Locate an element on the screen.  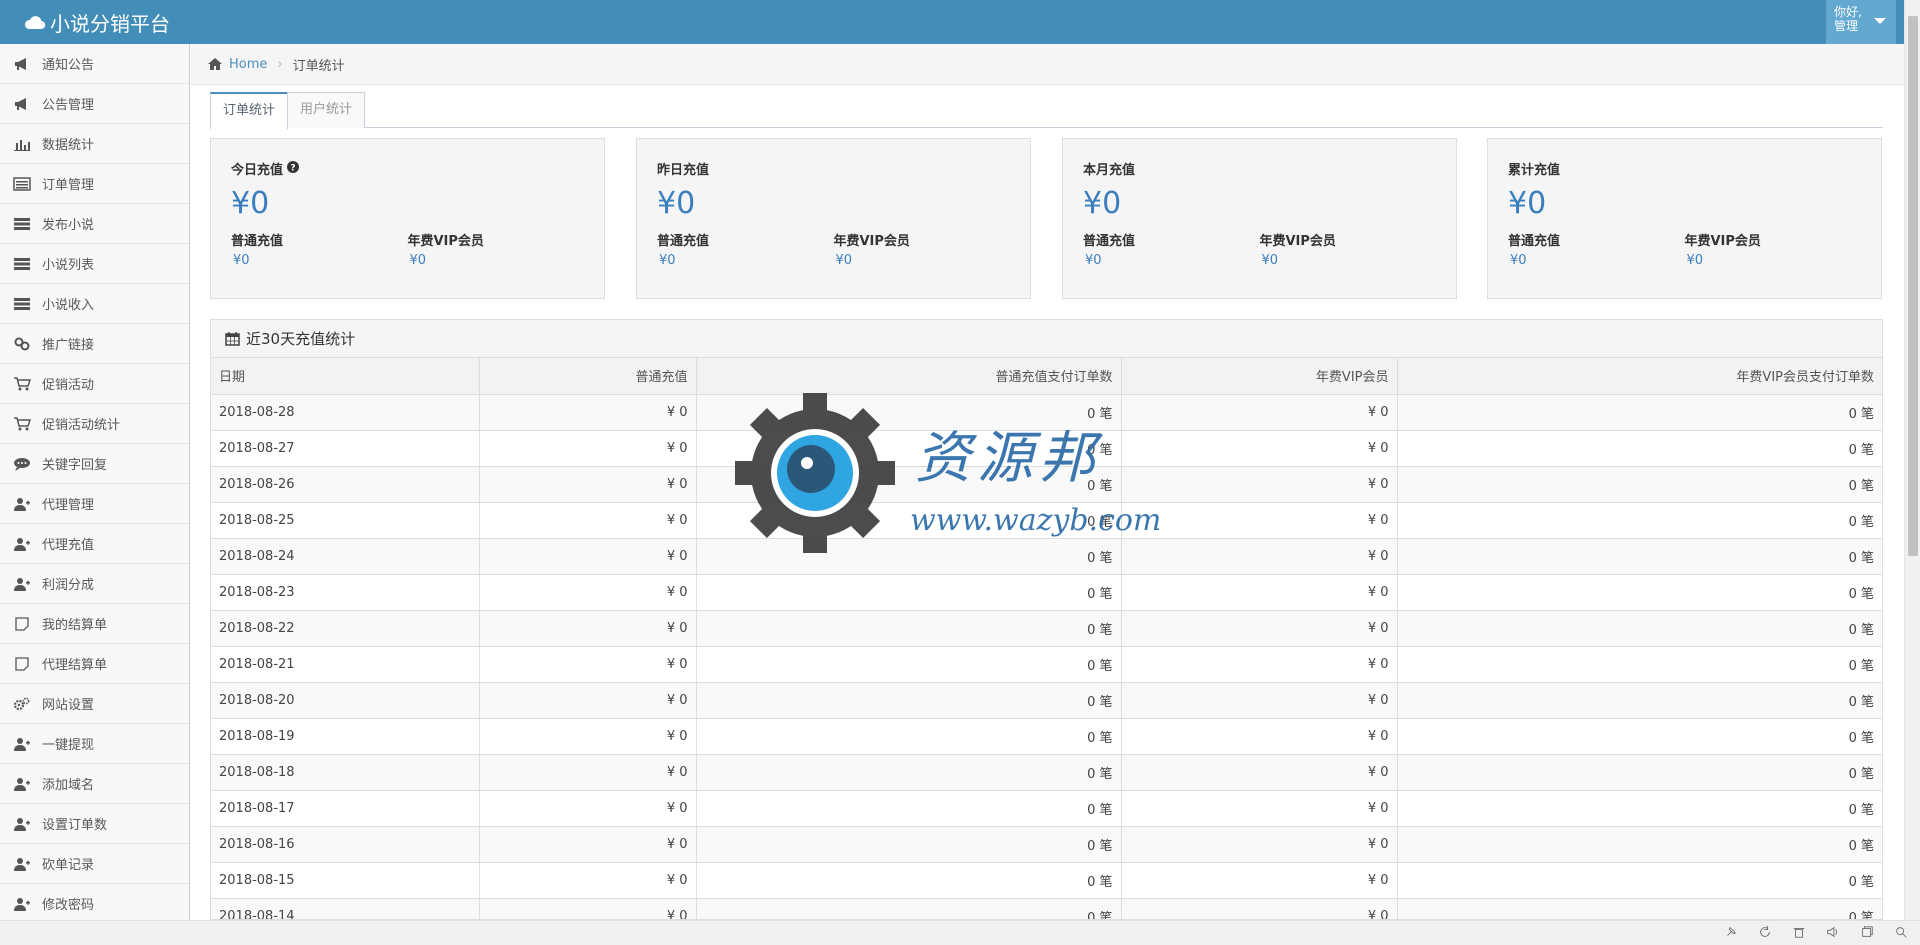
cell-date: 2018-08-23 is located at coordinates (345, 592).